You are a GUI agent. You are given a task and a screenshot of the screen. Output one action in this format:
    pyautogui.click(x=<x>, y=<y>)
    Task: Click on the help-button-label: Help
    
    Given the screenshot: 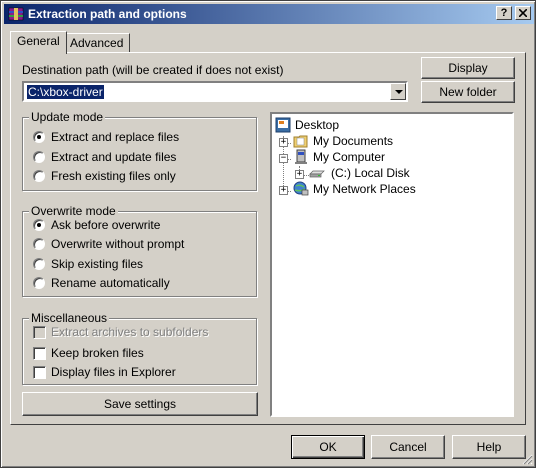 What is the action you would take?
    pyautogui.click(x=489, y=447)
    